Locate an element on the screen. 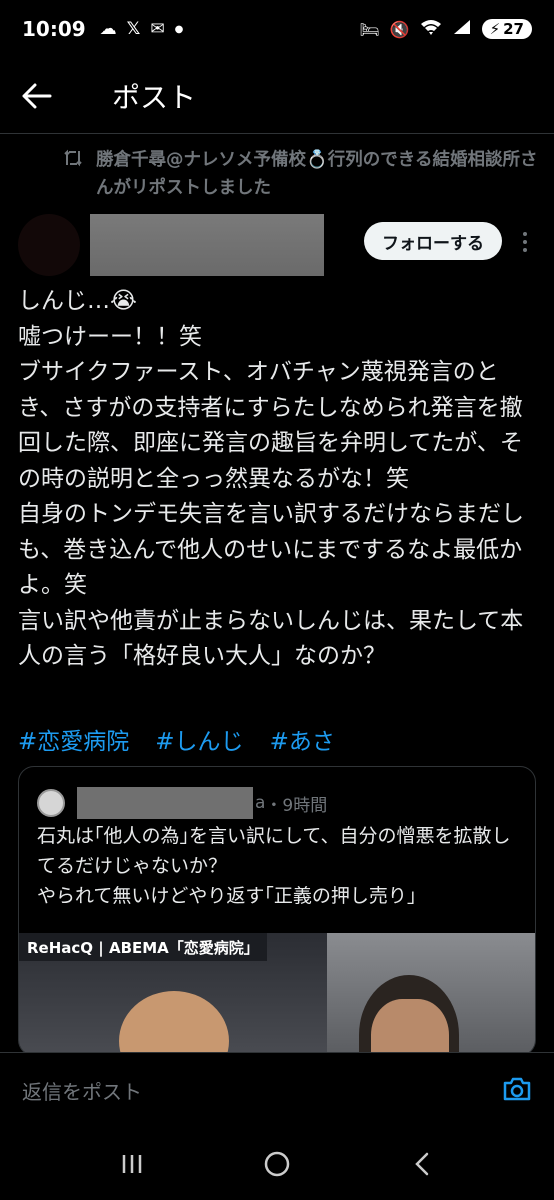 This screenshot has height=1200, width=554. status-bar: 10:09 ☁ 𝕏 ✉ ● 🛏 🔇 ⚡ 27 is located at coordinates (277, 29).